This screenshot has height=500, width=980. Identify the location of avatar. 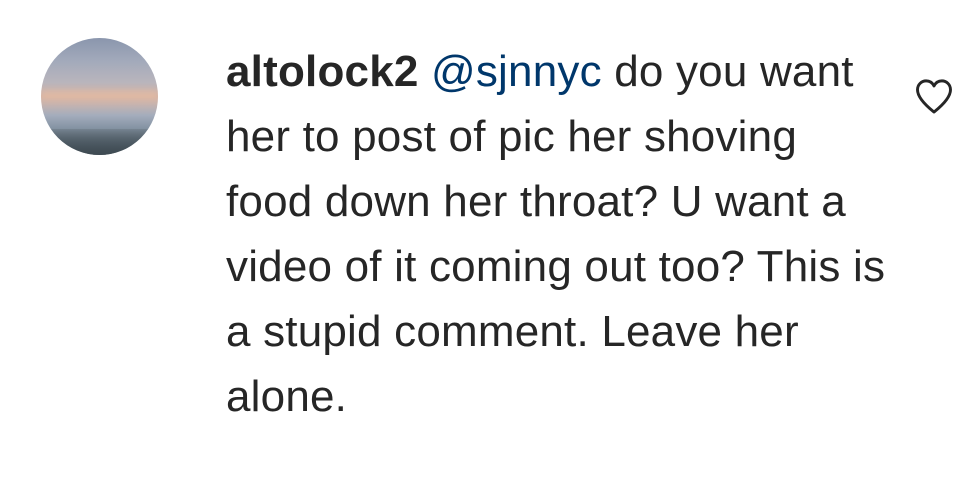
(99, 96).